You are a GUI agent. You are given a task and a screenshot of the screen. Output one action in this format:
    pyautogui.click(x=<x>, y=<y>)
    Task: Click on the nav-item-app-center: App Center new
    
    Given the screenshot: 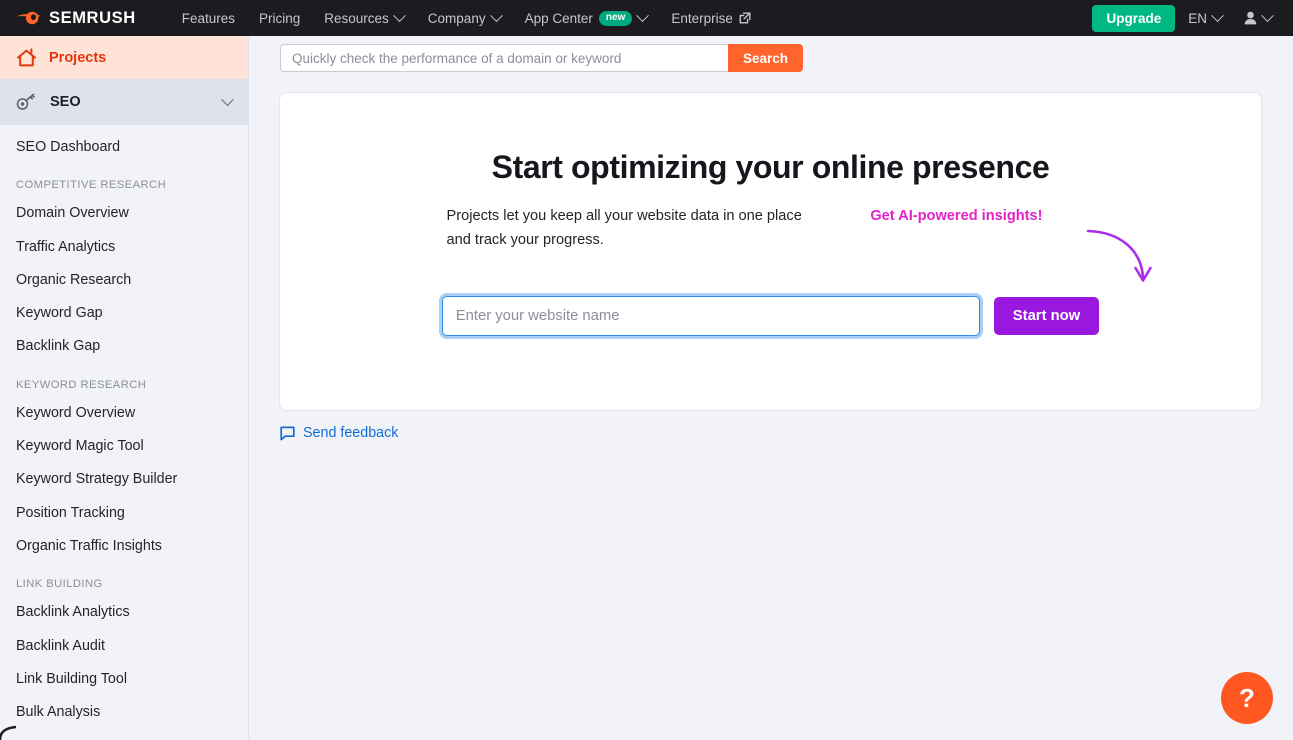 What is the action you would take?
    pyautogui.click(x=586, y=18)
    